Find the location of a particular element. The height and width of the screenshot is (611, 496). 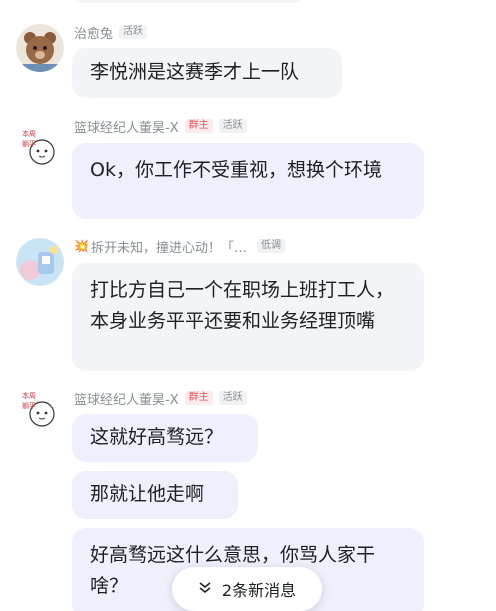

message-bubble: 打比方自己一个在职场上班打工人，本身业务平平还要和业务经理顶嘴 is located at coordinates (248, 317).